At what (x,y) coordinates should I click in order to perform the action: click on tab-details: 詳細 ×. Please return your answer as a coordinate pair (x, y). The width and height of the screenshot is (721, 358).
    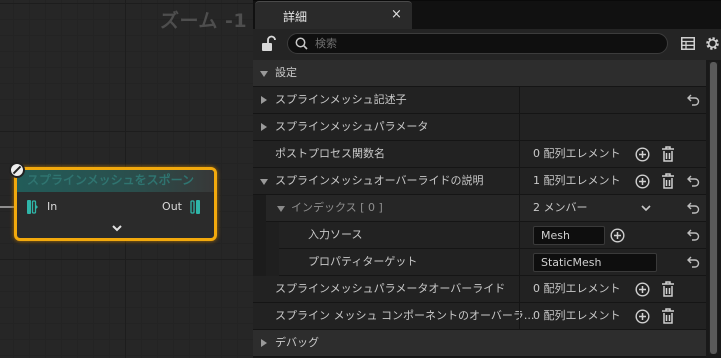
    Looking at the image, I should click on (333, 15).